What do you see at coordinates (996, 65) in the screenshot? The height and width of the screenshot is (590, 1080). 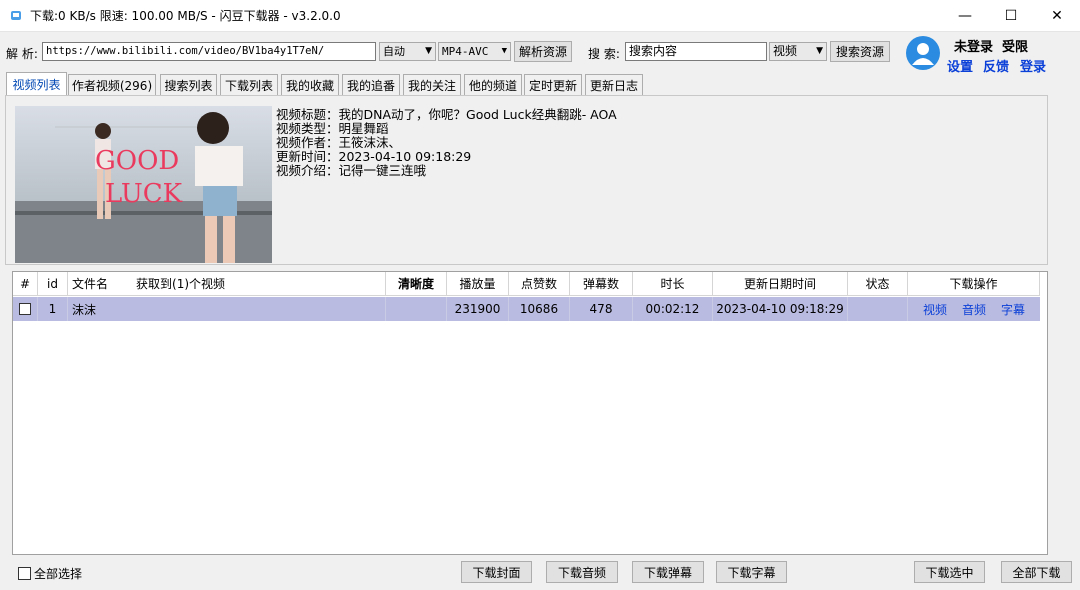 I see `feedback-link: 反馈` at bounding box center [996, 65].